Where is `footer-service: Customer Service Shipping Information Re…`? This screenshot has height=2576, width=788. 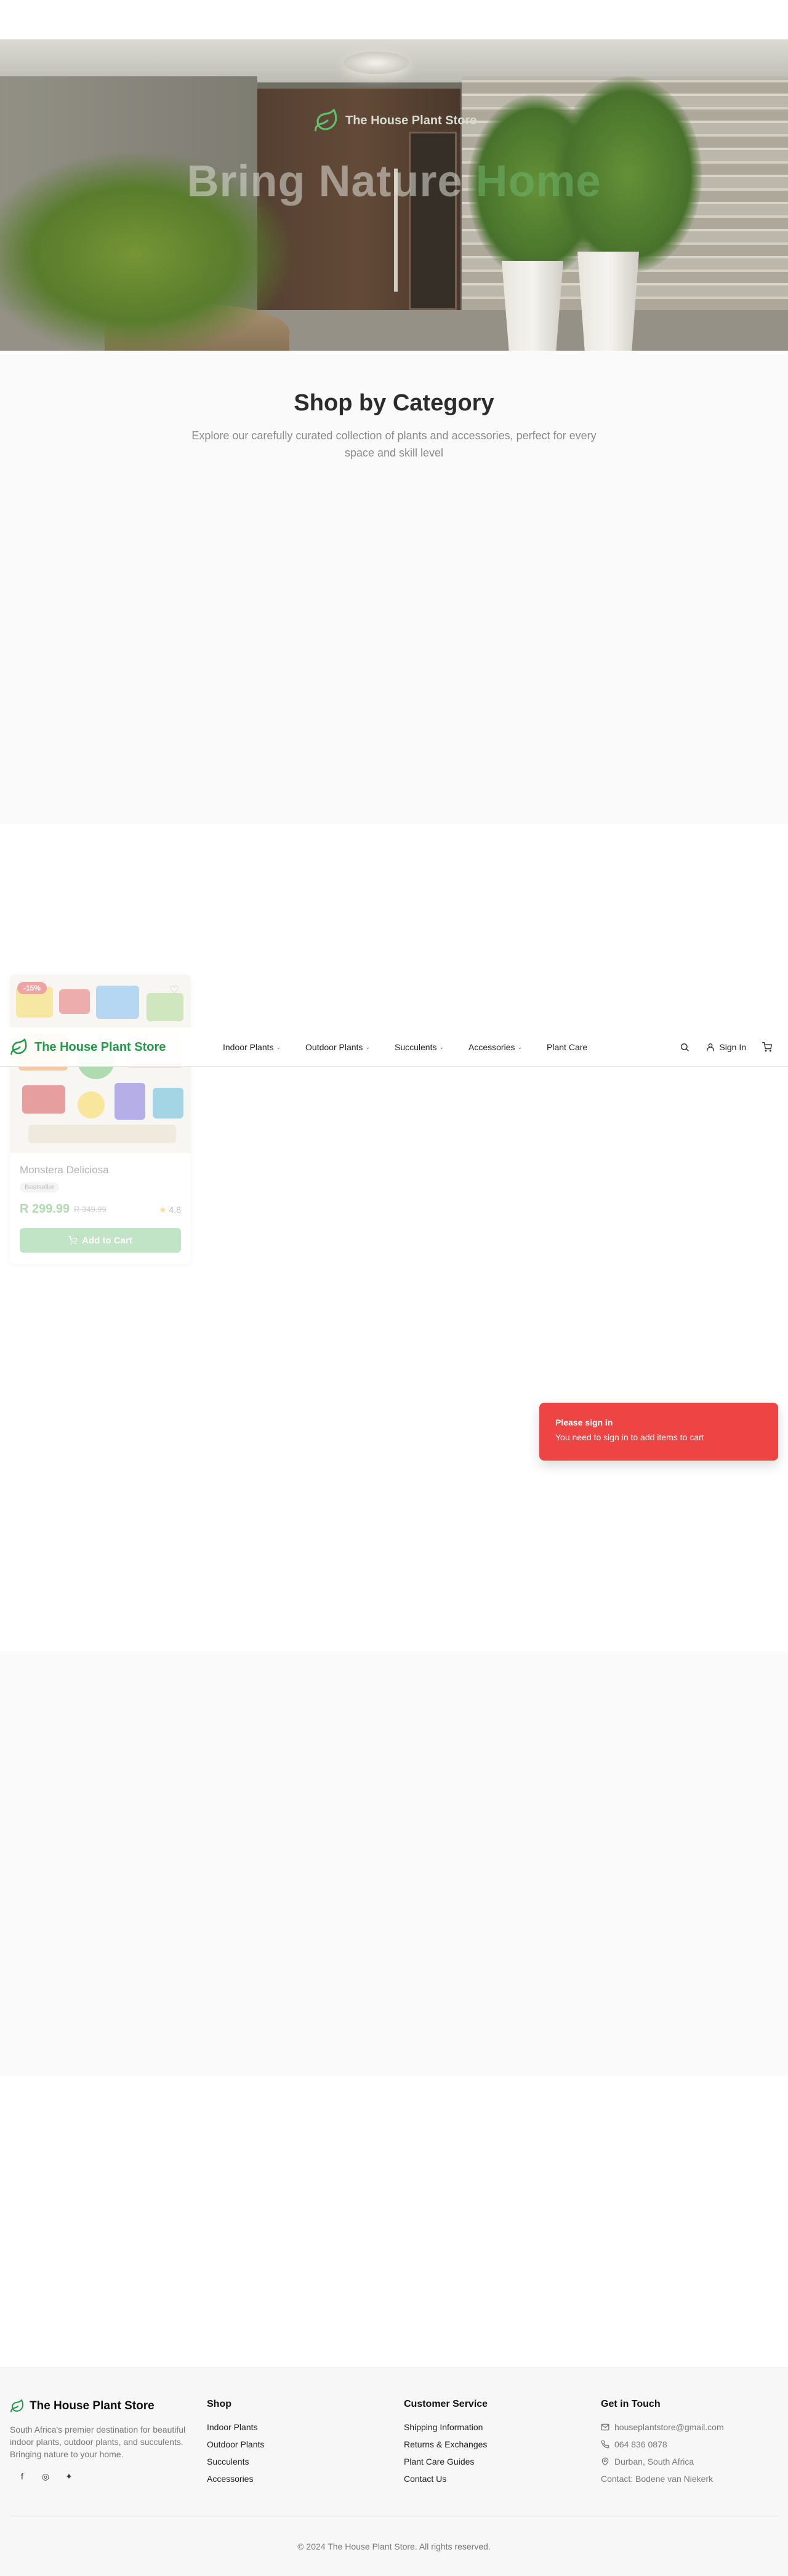 footer-service: Customer Service Shipping Information Re… is located at coordinates (446, 2445).